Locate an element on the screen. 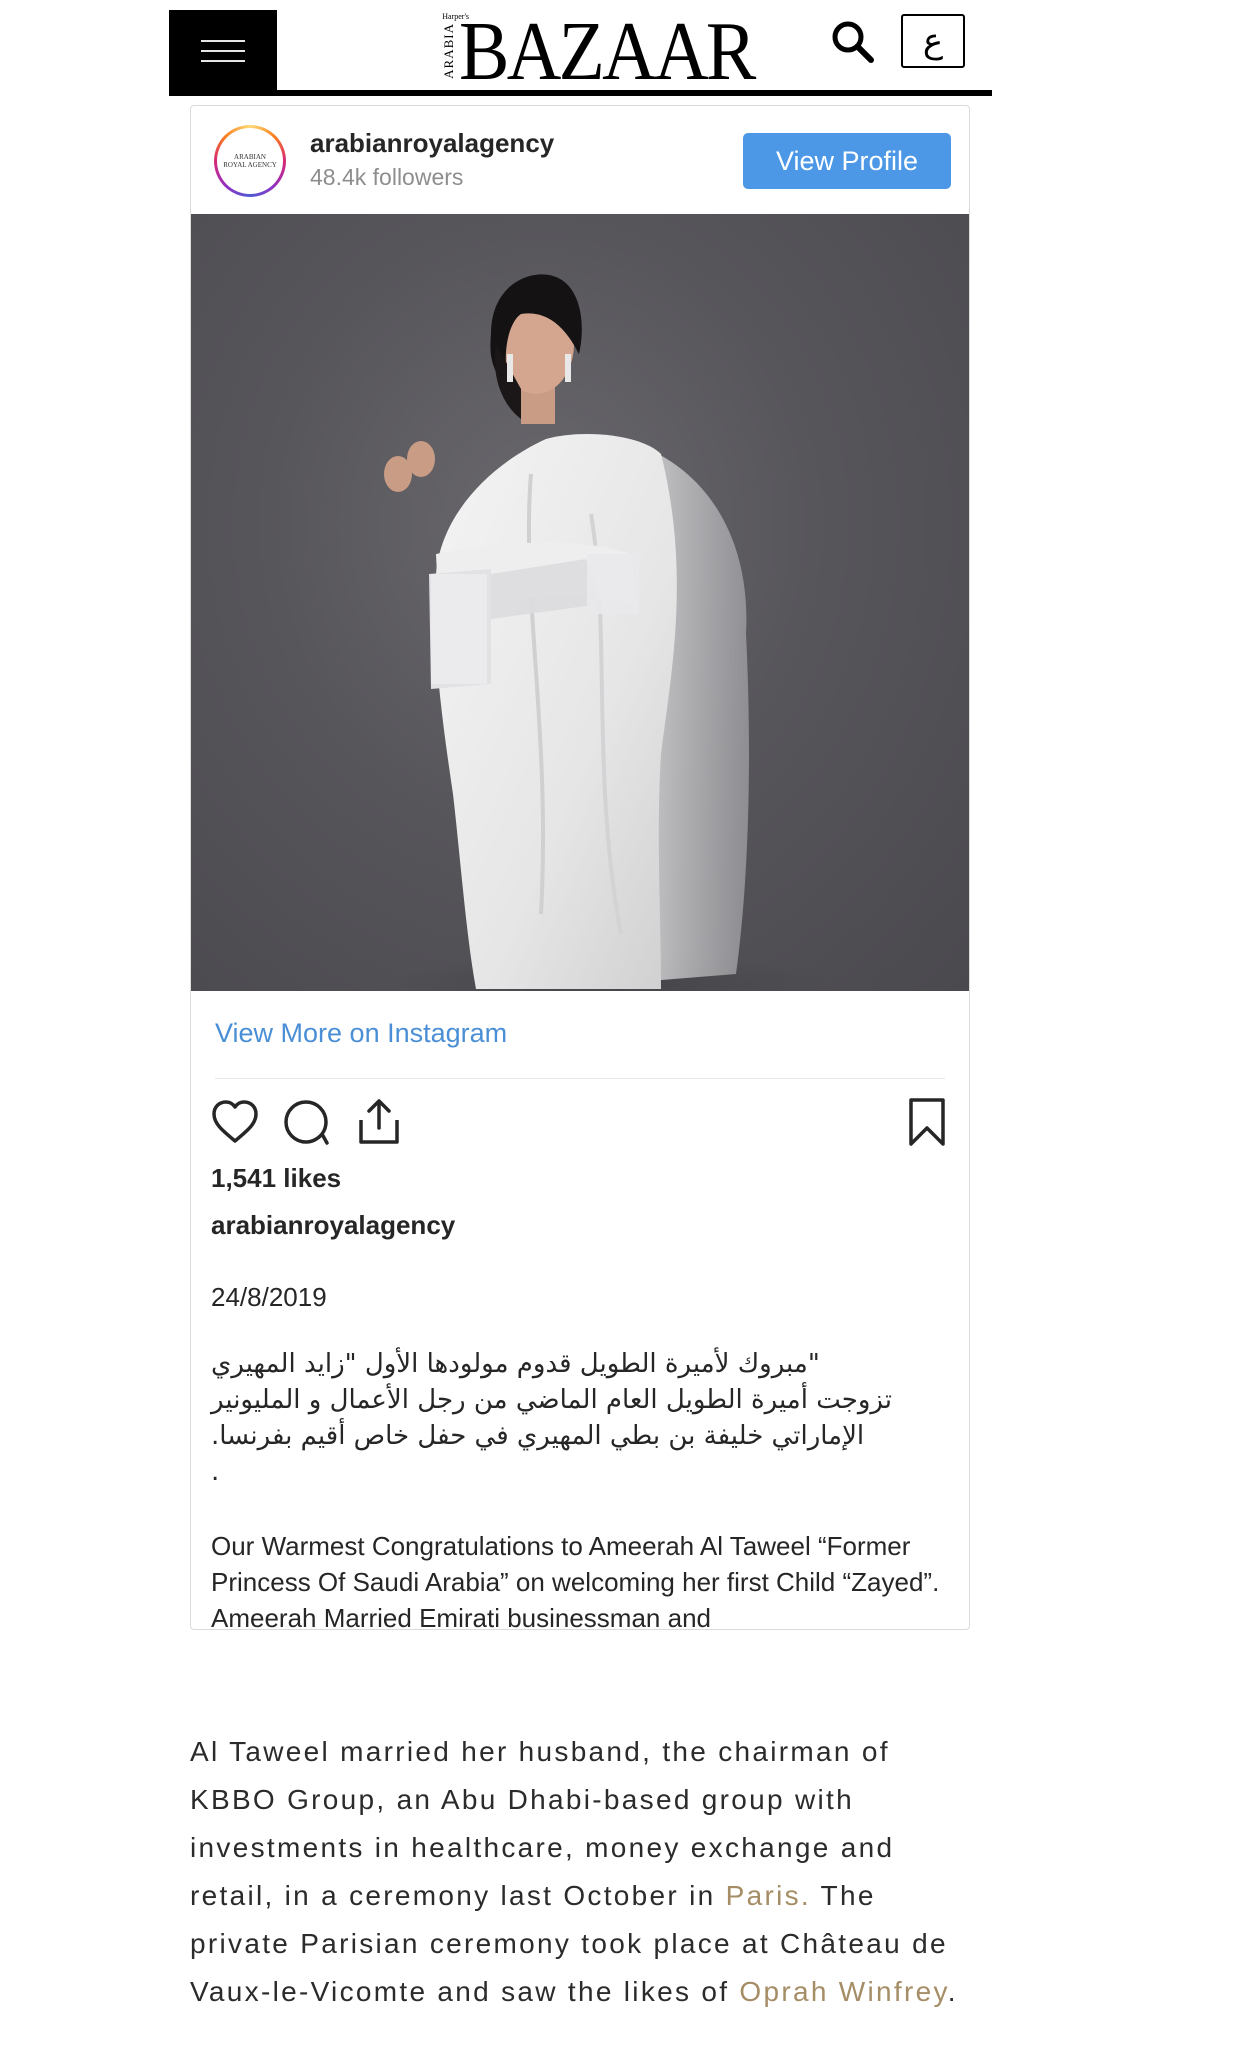  avatar: ARABIAN ROYAL AGENCY is located at coordinates (250, 161).